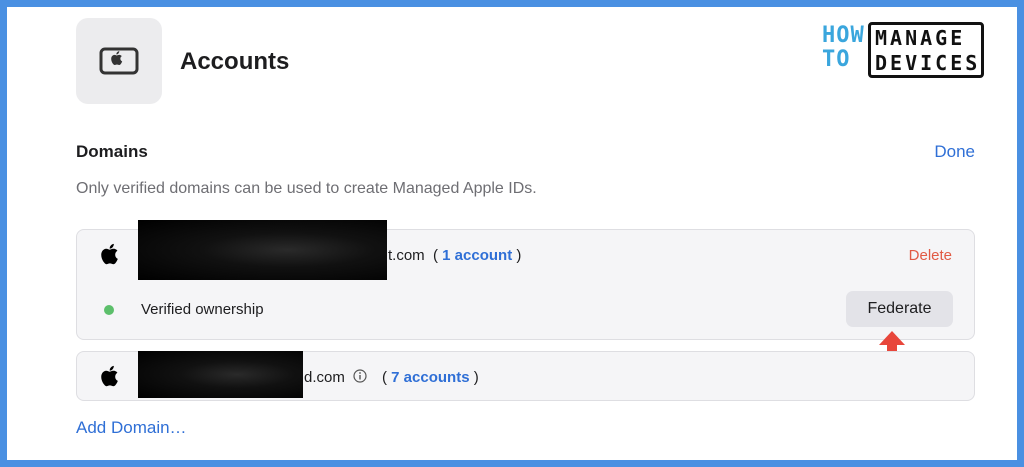 The height and width of the screenshot is (467, 1024). What do you see at coordinates (109, 310) in the screenshot?
I see `verified-status-dot` at bounding box center [109, 310].